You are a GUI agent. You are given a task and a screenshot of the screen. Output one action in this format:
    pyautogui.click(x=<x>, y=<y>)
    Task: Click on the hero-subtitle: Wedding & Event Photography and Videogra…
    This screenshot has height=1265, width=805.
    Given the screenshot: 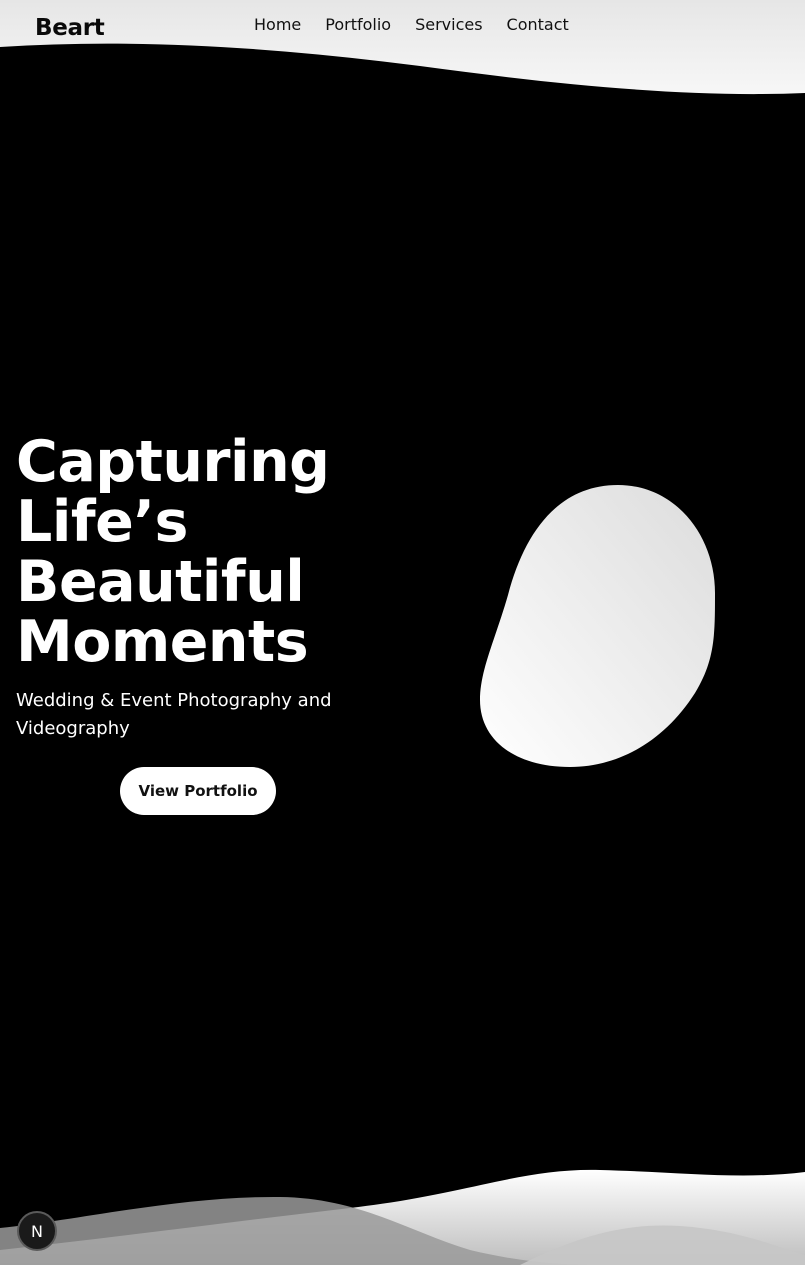 What is the action you would take?
    pyautogui.click(x=174, y=714)
    